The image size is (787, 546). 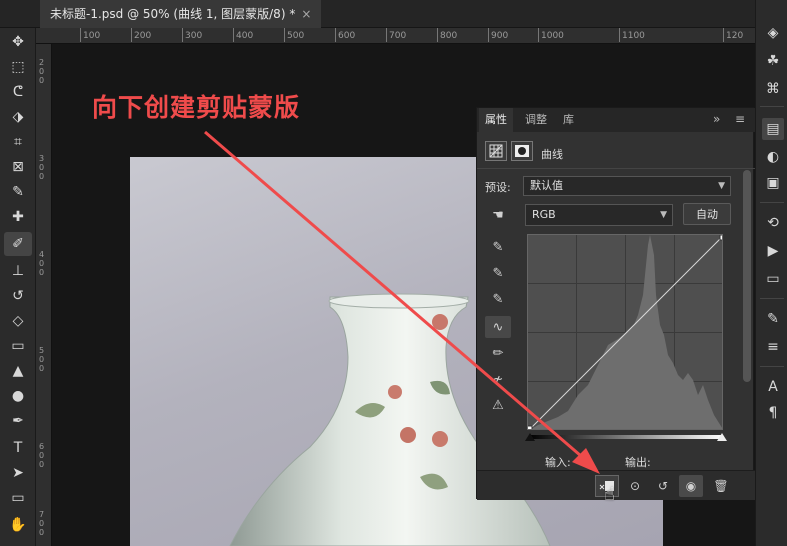 What do you see at coordinates (722, 437) in the screenshot?
I see `white-point-slider` at bounding box center [722, 437].